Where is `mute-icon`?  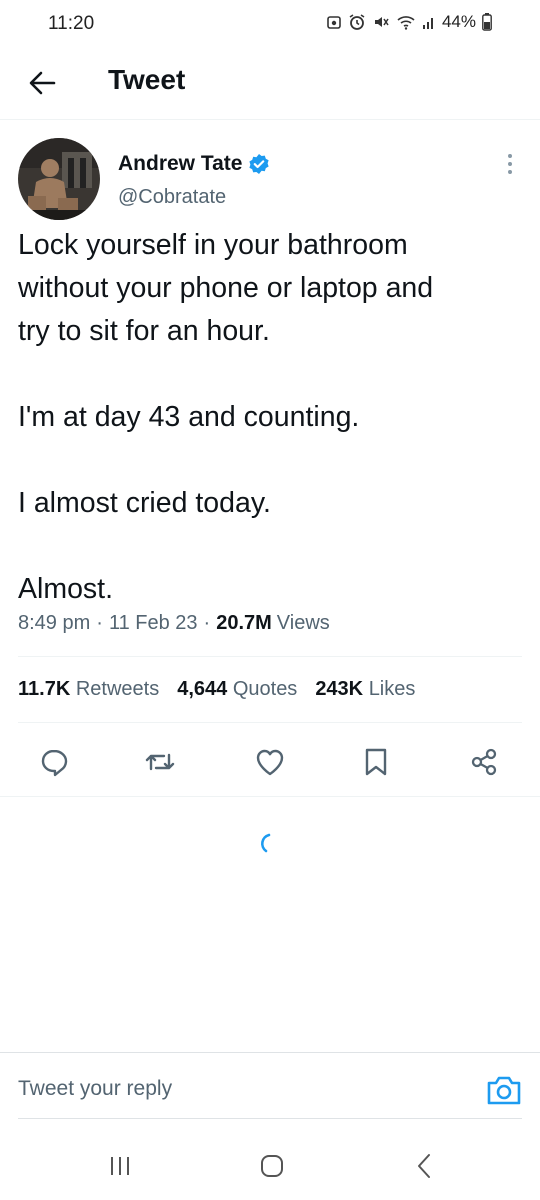 mute-icon is located at coordinates (381, 22).